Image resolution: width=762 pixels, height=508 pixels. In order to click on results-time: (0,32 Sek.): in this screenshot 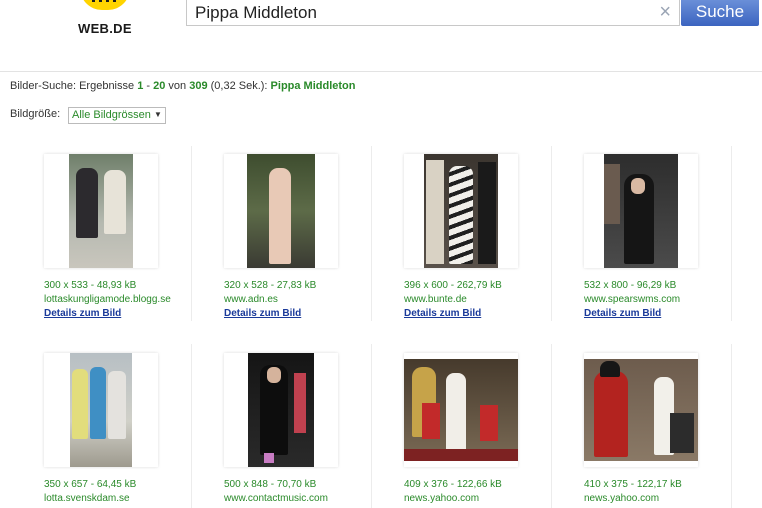, I will do `click(239, 86)`.